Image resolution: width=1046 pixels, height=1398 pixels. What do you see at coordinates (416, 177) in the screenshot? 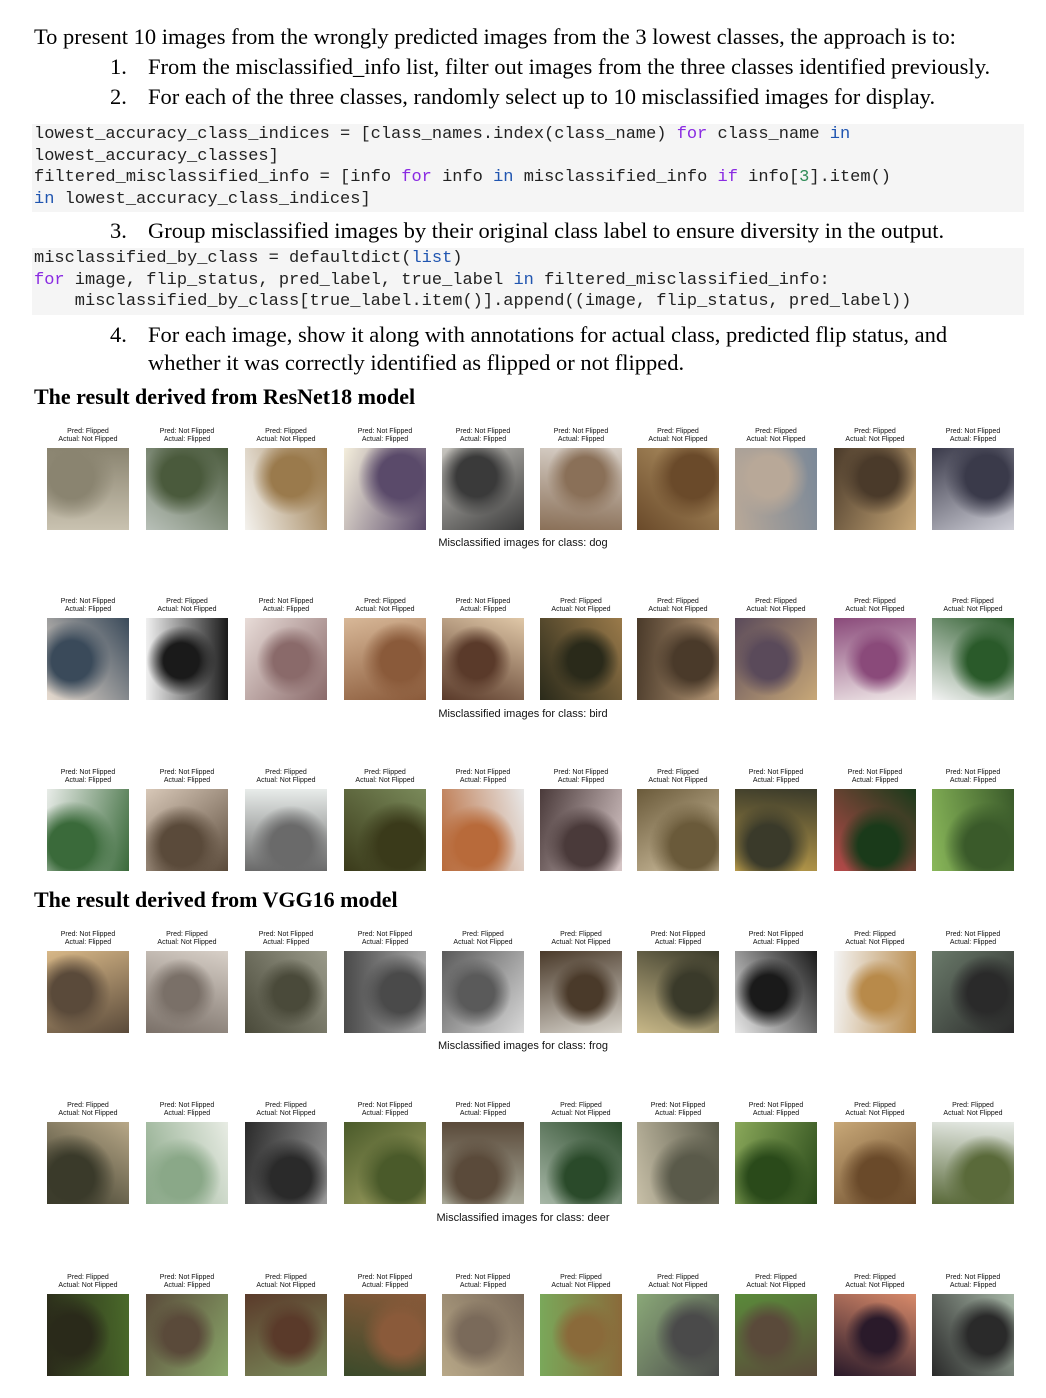
I see `code-token: for` at bounding box center [416, 177].